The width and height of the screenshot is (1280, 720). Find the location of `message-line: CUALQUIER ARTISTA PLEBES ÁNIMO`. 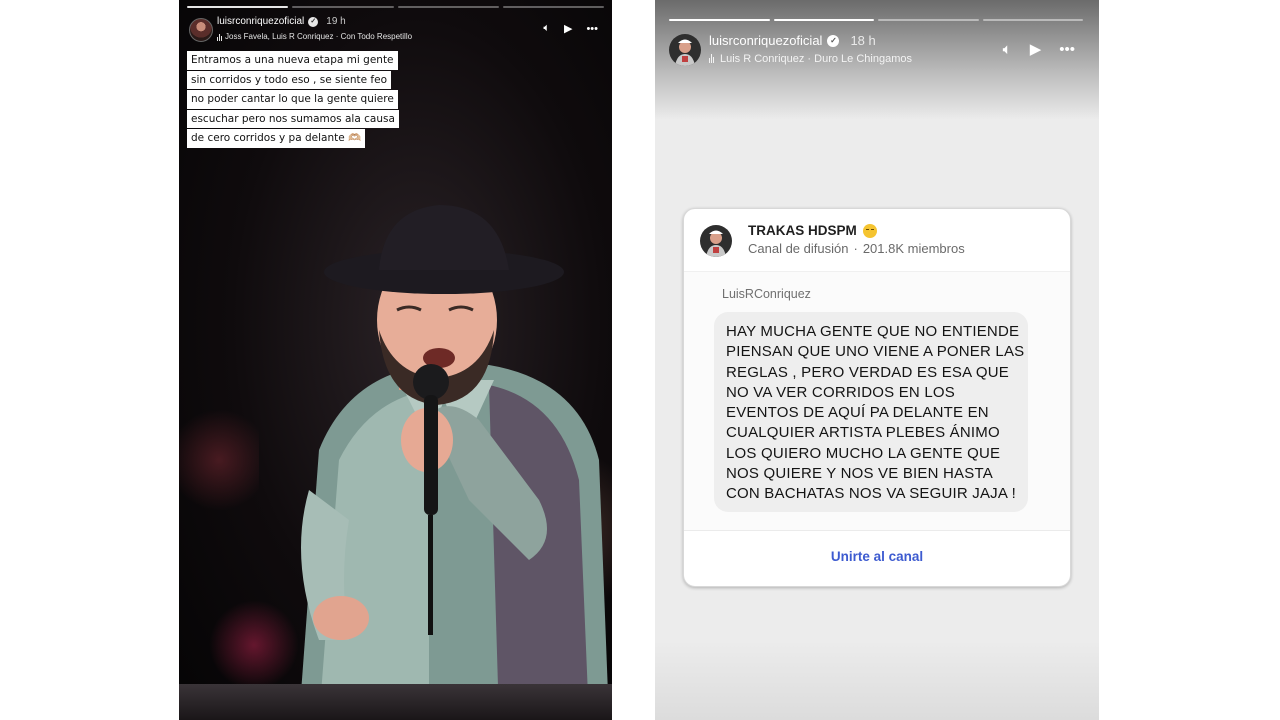

message-line: CUALQUIER ARTISTA PLEBES ÁNIMO is located at coordinates (863, 433).